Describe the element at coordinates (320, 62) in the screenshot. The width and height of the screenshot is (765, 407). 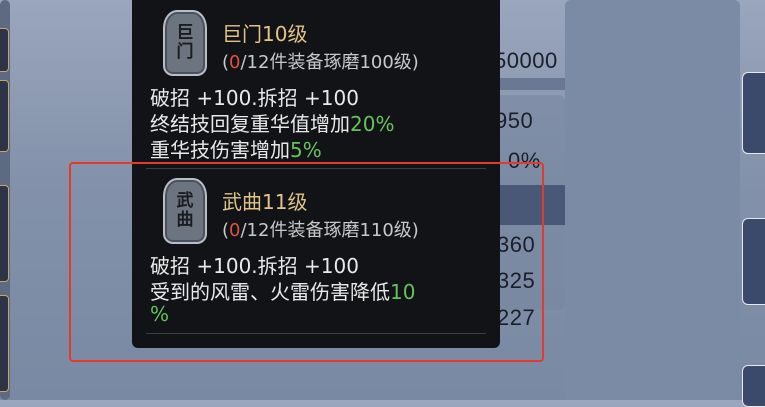
I see `set-requirement: (0/12件装备琢磨100级)` at that location.